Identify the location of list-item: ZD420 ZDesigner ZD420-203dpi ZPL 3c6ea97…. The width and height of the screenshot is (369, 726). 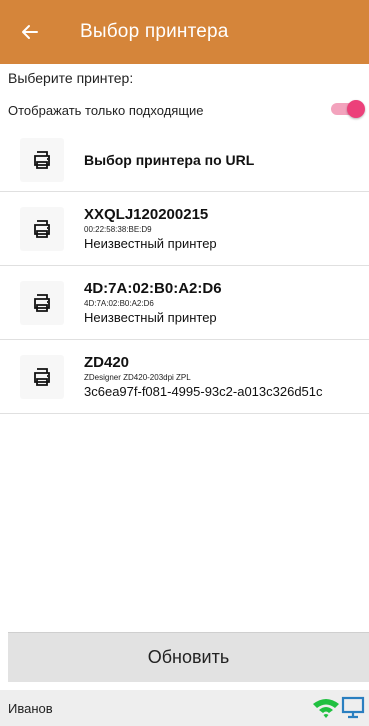
(184, 377).